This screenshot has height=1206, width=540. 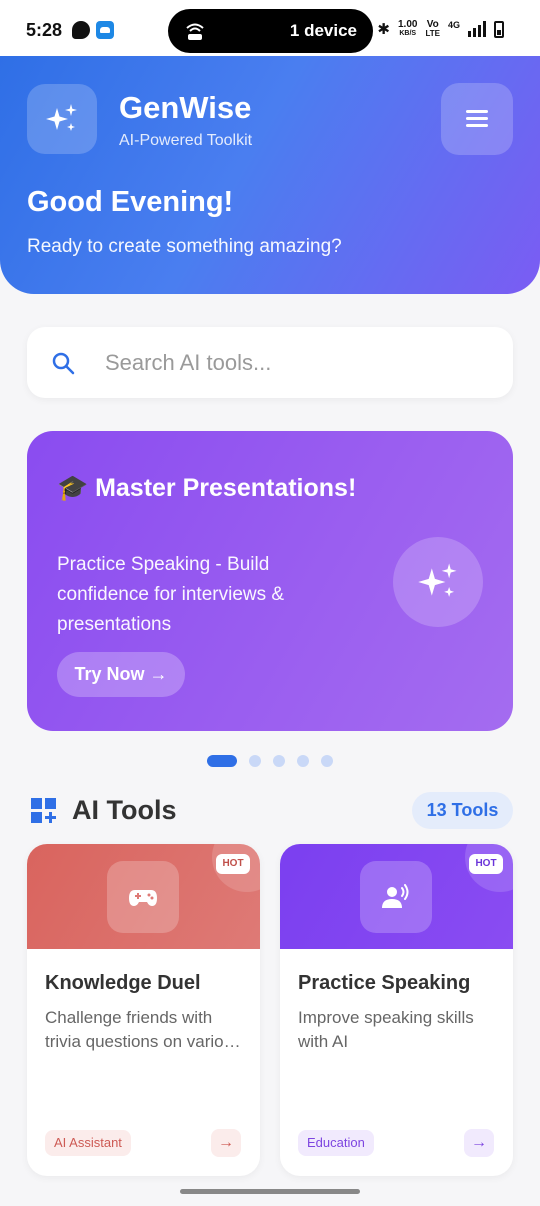 I want to click on card-title: Knowledge Duel, so click(x=123, y=983).